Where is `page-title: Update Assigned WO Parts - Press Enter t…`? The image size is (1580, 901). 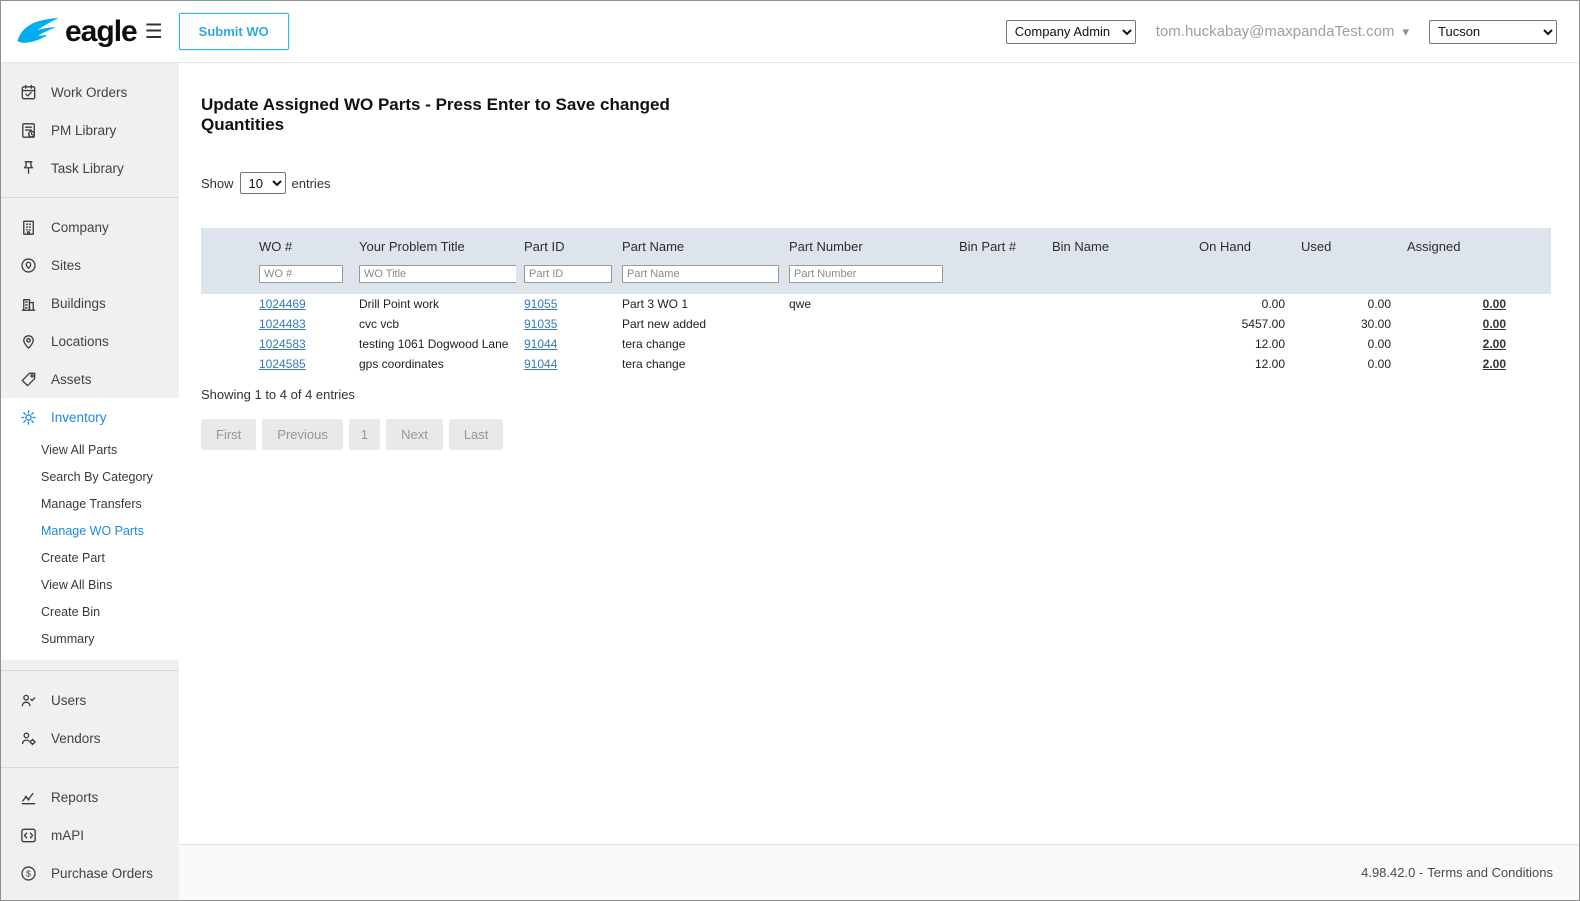 page-title: Update Assigned WO Parts - Press Enter t… is located at coordinates (435, 114).